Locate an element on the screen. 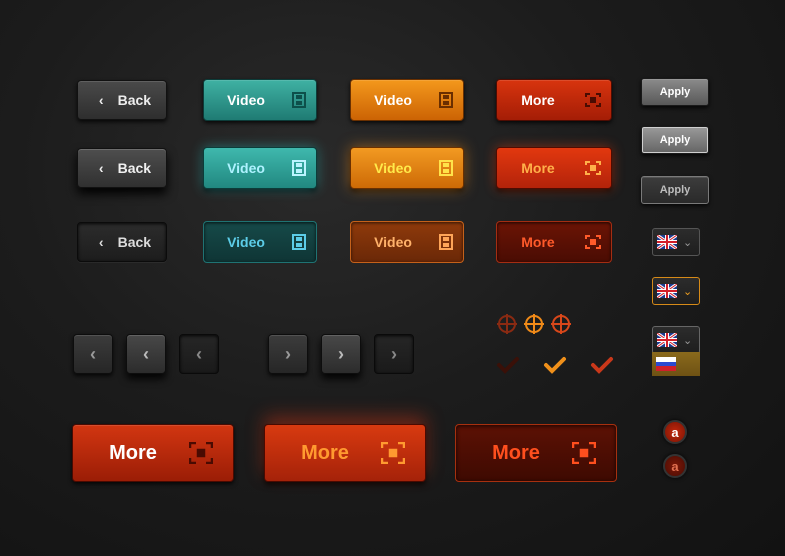 This screenshot has height=556, width=785. video-button-teal-normal: Video is located at coordinates (260, 100).